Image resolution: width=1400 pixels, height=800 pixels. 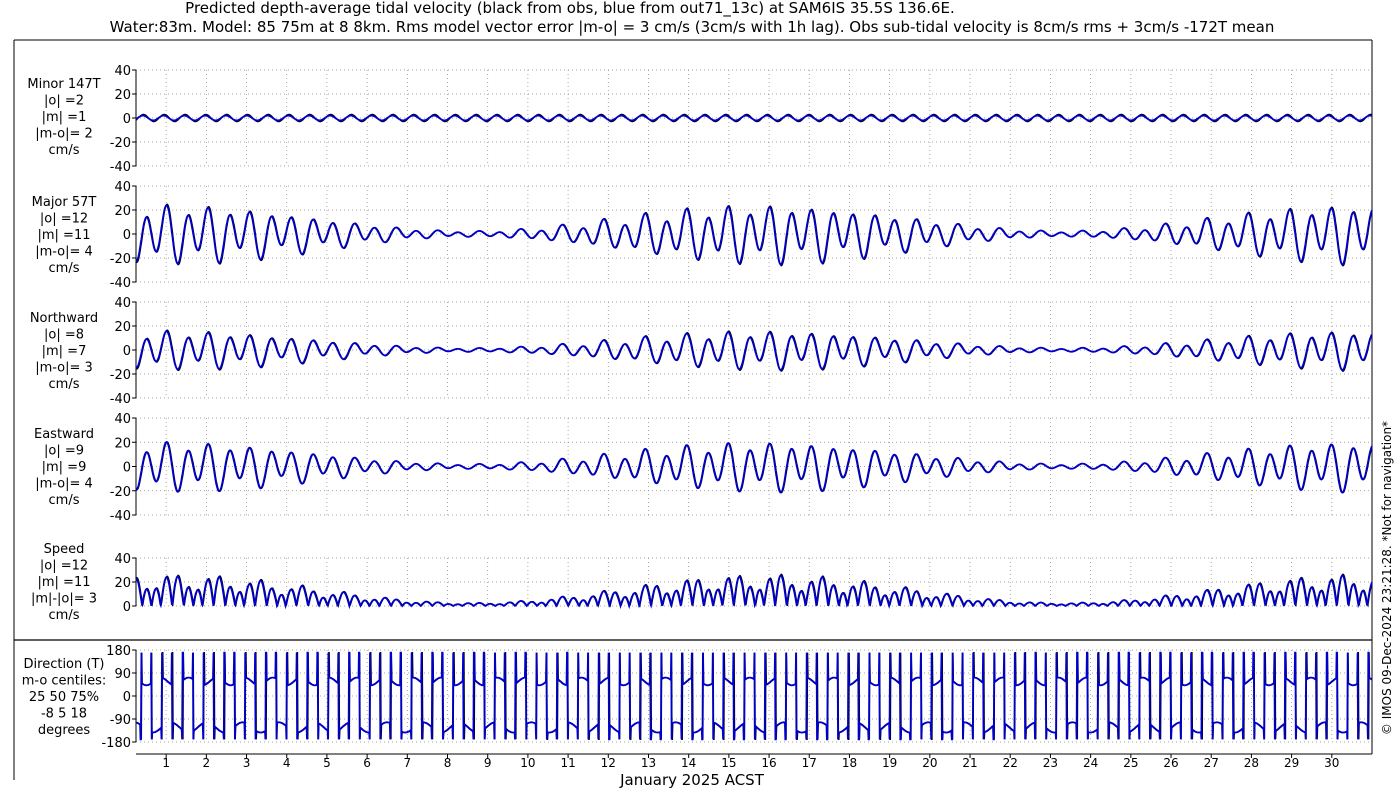 I want to click on panel-label-northward: Northward |o| =8 |m| =7 |m-o|= 3 cm/s, so click(x=64, y=351).